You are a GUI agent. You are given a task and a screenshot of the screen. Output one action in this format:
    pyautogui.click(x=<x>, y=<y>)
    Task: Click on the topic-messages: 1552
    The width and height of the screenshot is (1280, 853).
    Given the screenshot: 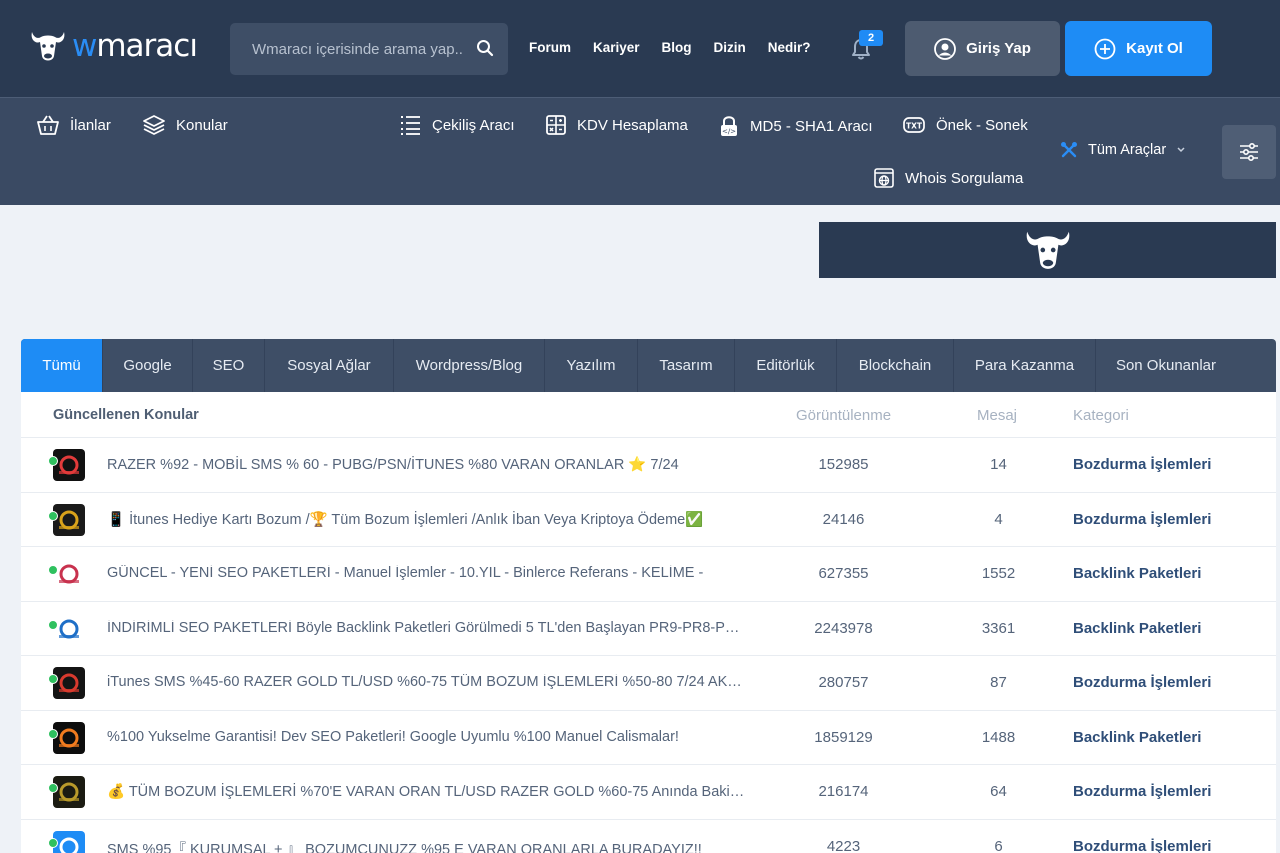 What is the action you would take?
    pyautogui.click(x=998, y=573)
    